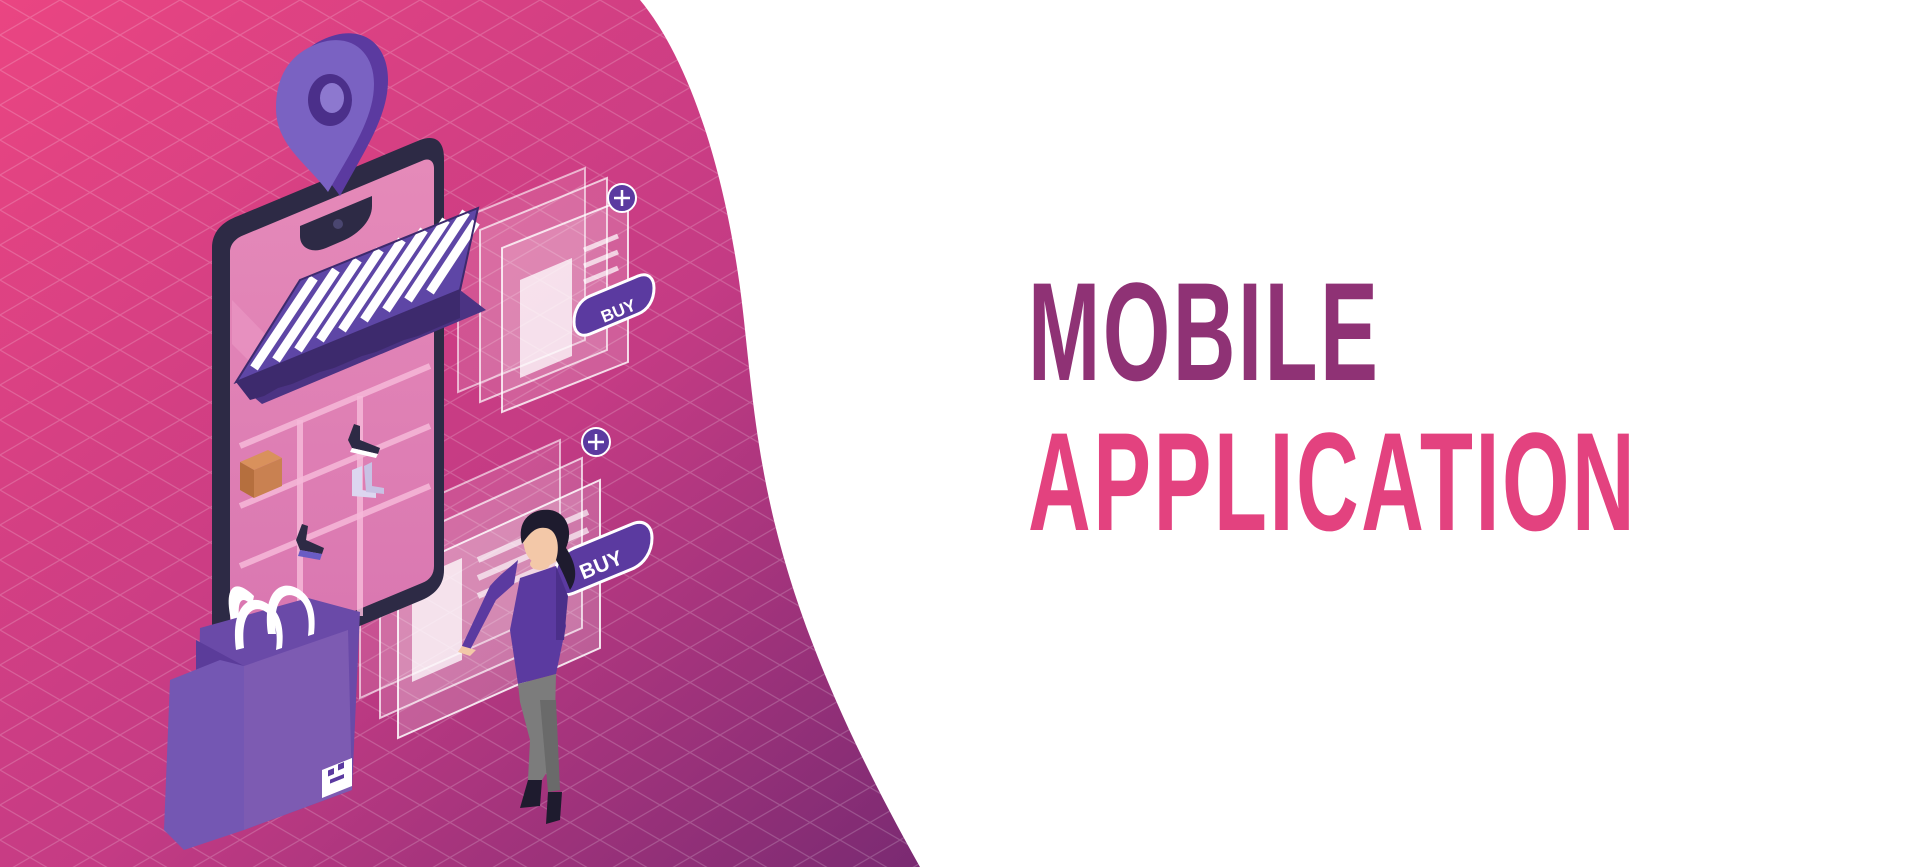  What do you see at coordinates (1204, 331) in the screenshot?
I see `headline-line-1: MOBILE` at bounding box center [1204, 331].